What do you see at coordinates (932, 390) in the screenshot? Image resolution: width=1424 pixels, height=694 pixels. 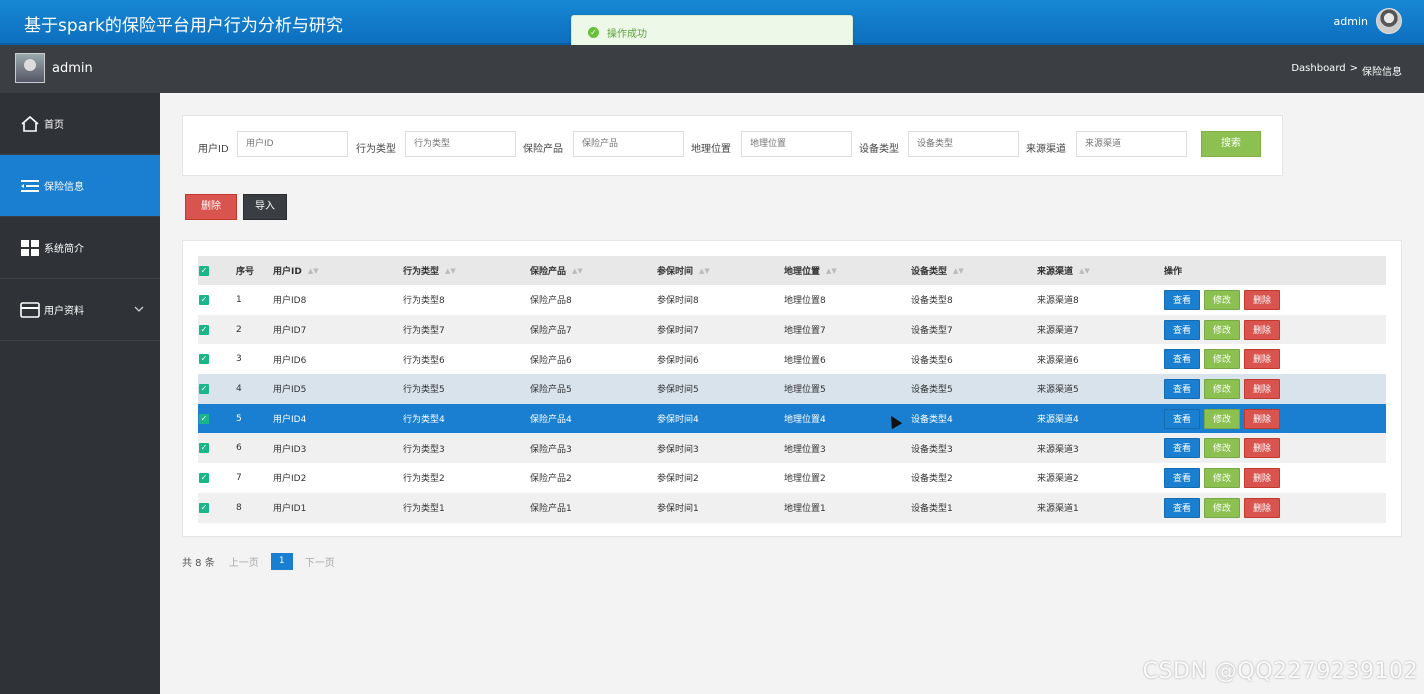 I see `cell-device: 设备类型5` at bounding box center [932, 390].